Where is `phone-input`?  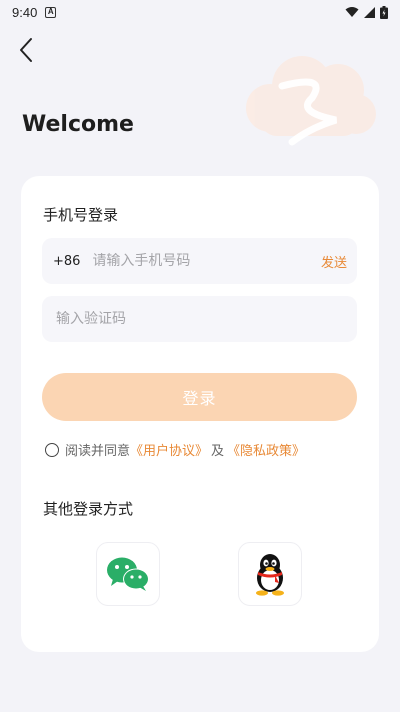
phone-input is located at coordinates (192, 261).